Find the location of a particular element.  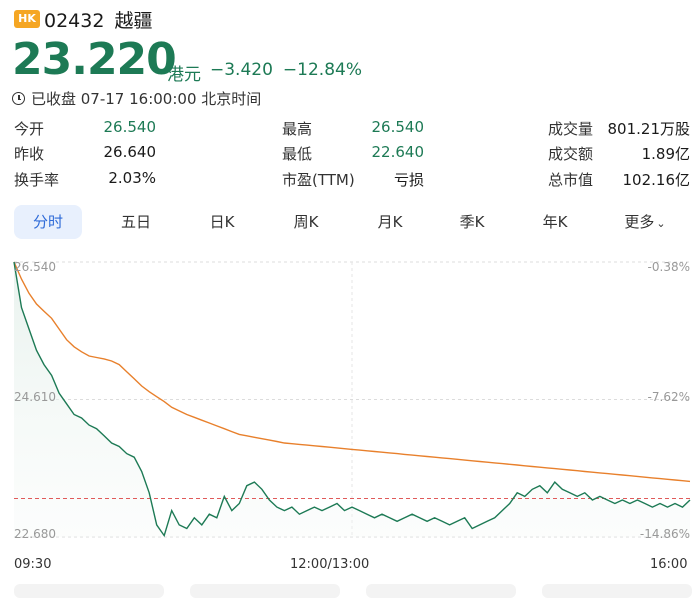

y-label-left-mid: 24.610 is located at coordinates (35, 397).